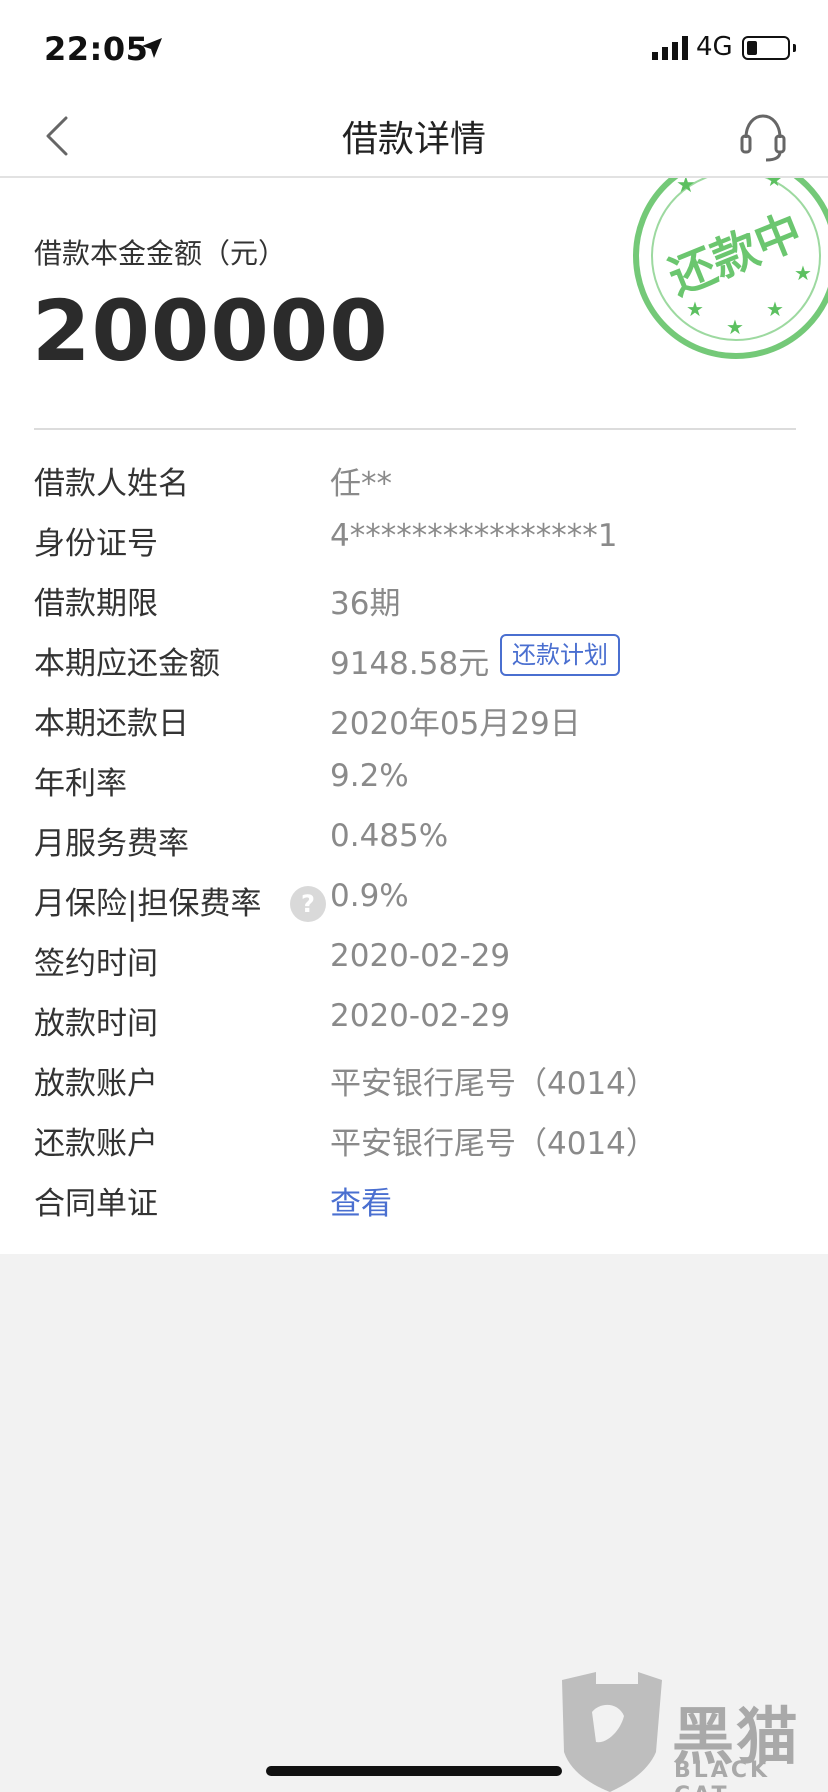 This screenshot has height=1792, width=828. What do you see at coordinates (152, 48) in the screenshot?
I see `location-arrow-icon` at bounding box center [152, 48].